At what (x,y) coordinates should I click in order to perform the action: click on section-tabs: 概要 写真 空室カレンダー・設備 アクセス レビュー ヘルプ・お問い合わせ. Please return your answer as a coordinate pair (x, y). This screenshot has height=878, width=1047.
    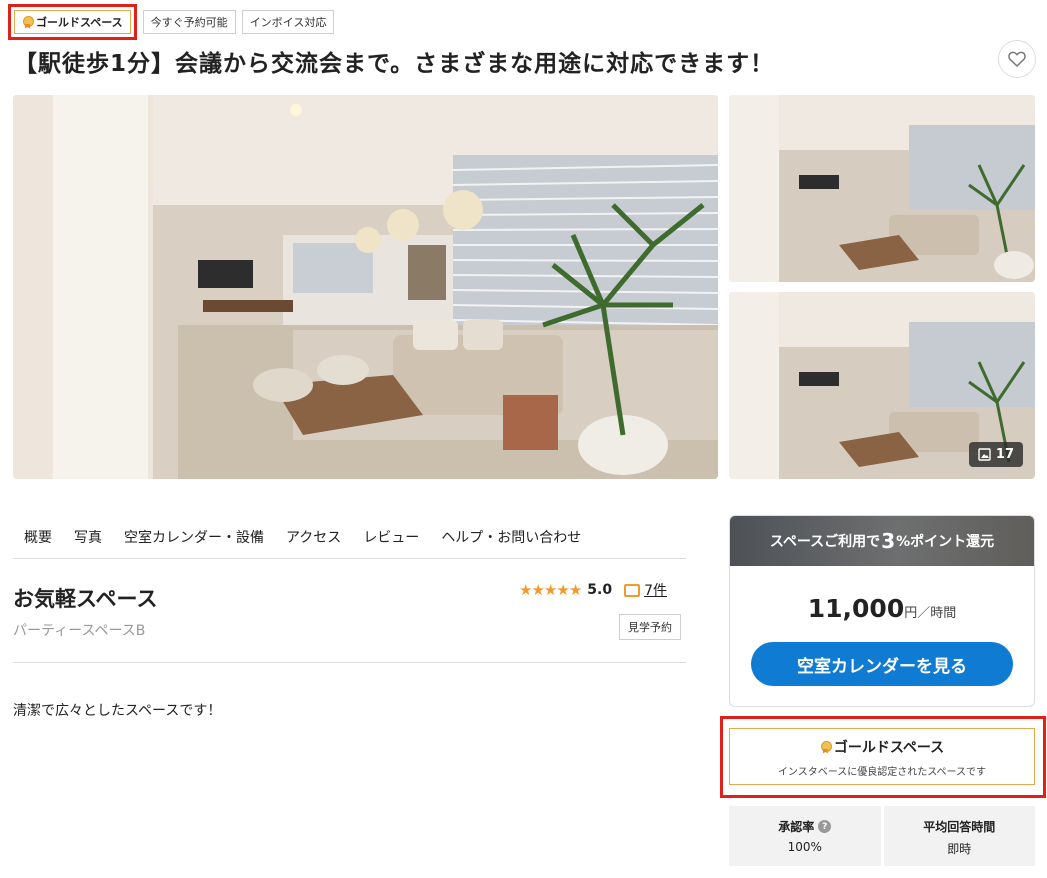
    Looking at the image, I should click on (349, 537).